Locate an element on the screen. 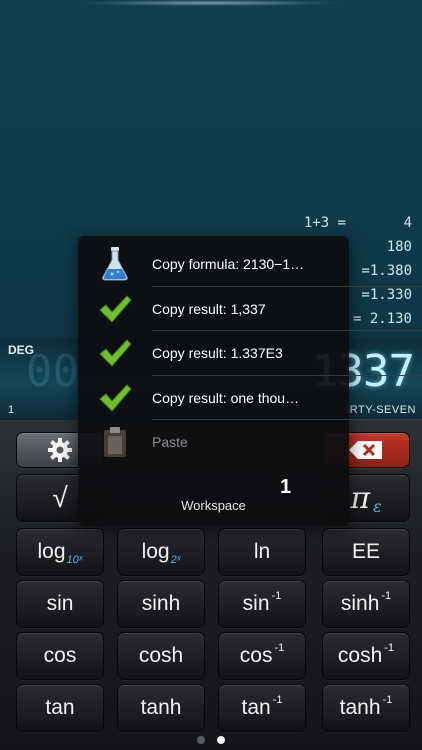 Image resolution: width=422 pixels, height=750 pixels. page-dot-active is located at coordinates (221, 740).